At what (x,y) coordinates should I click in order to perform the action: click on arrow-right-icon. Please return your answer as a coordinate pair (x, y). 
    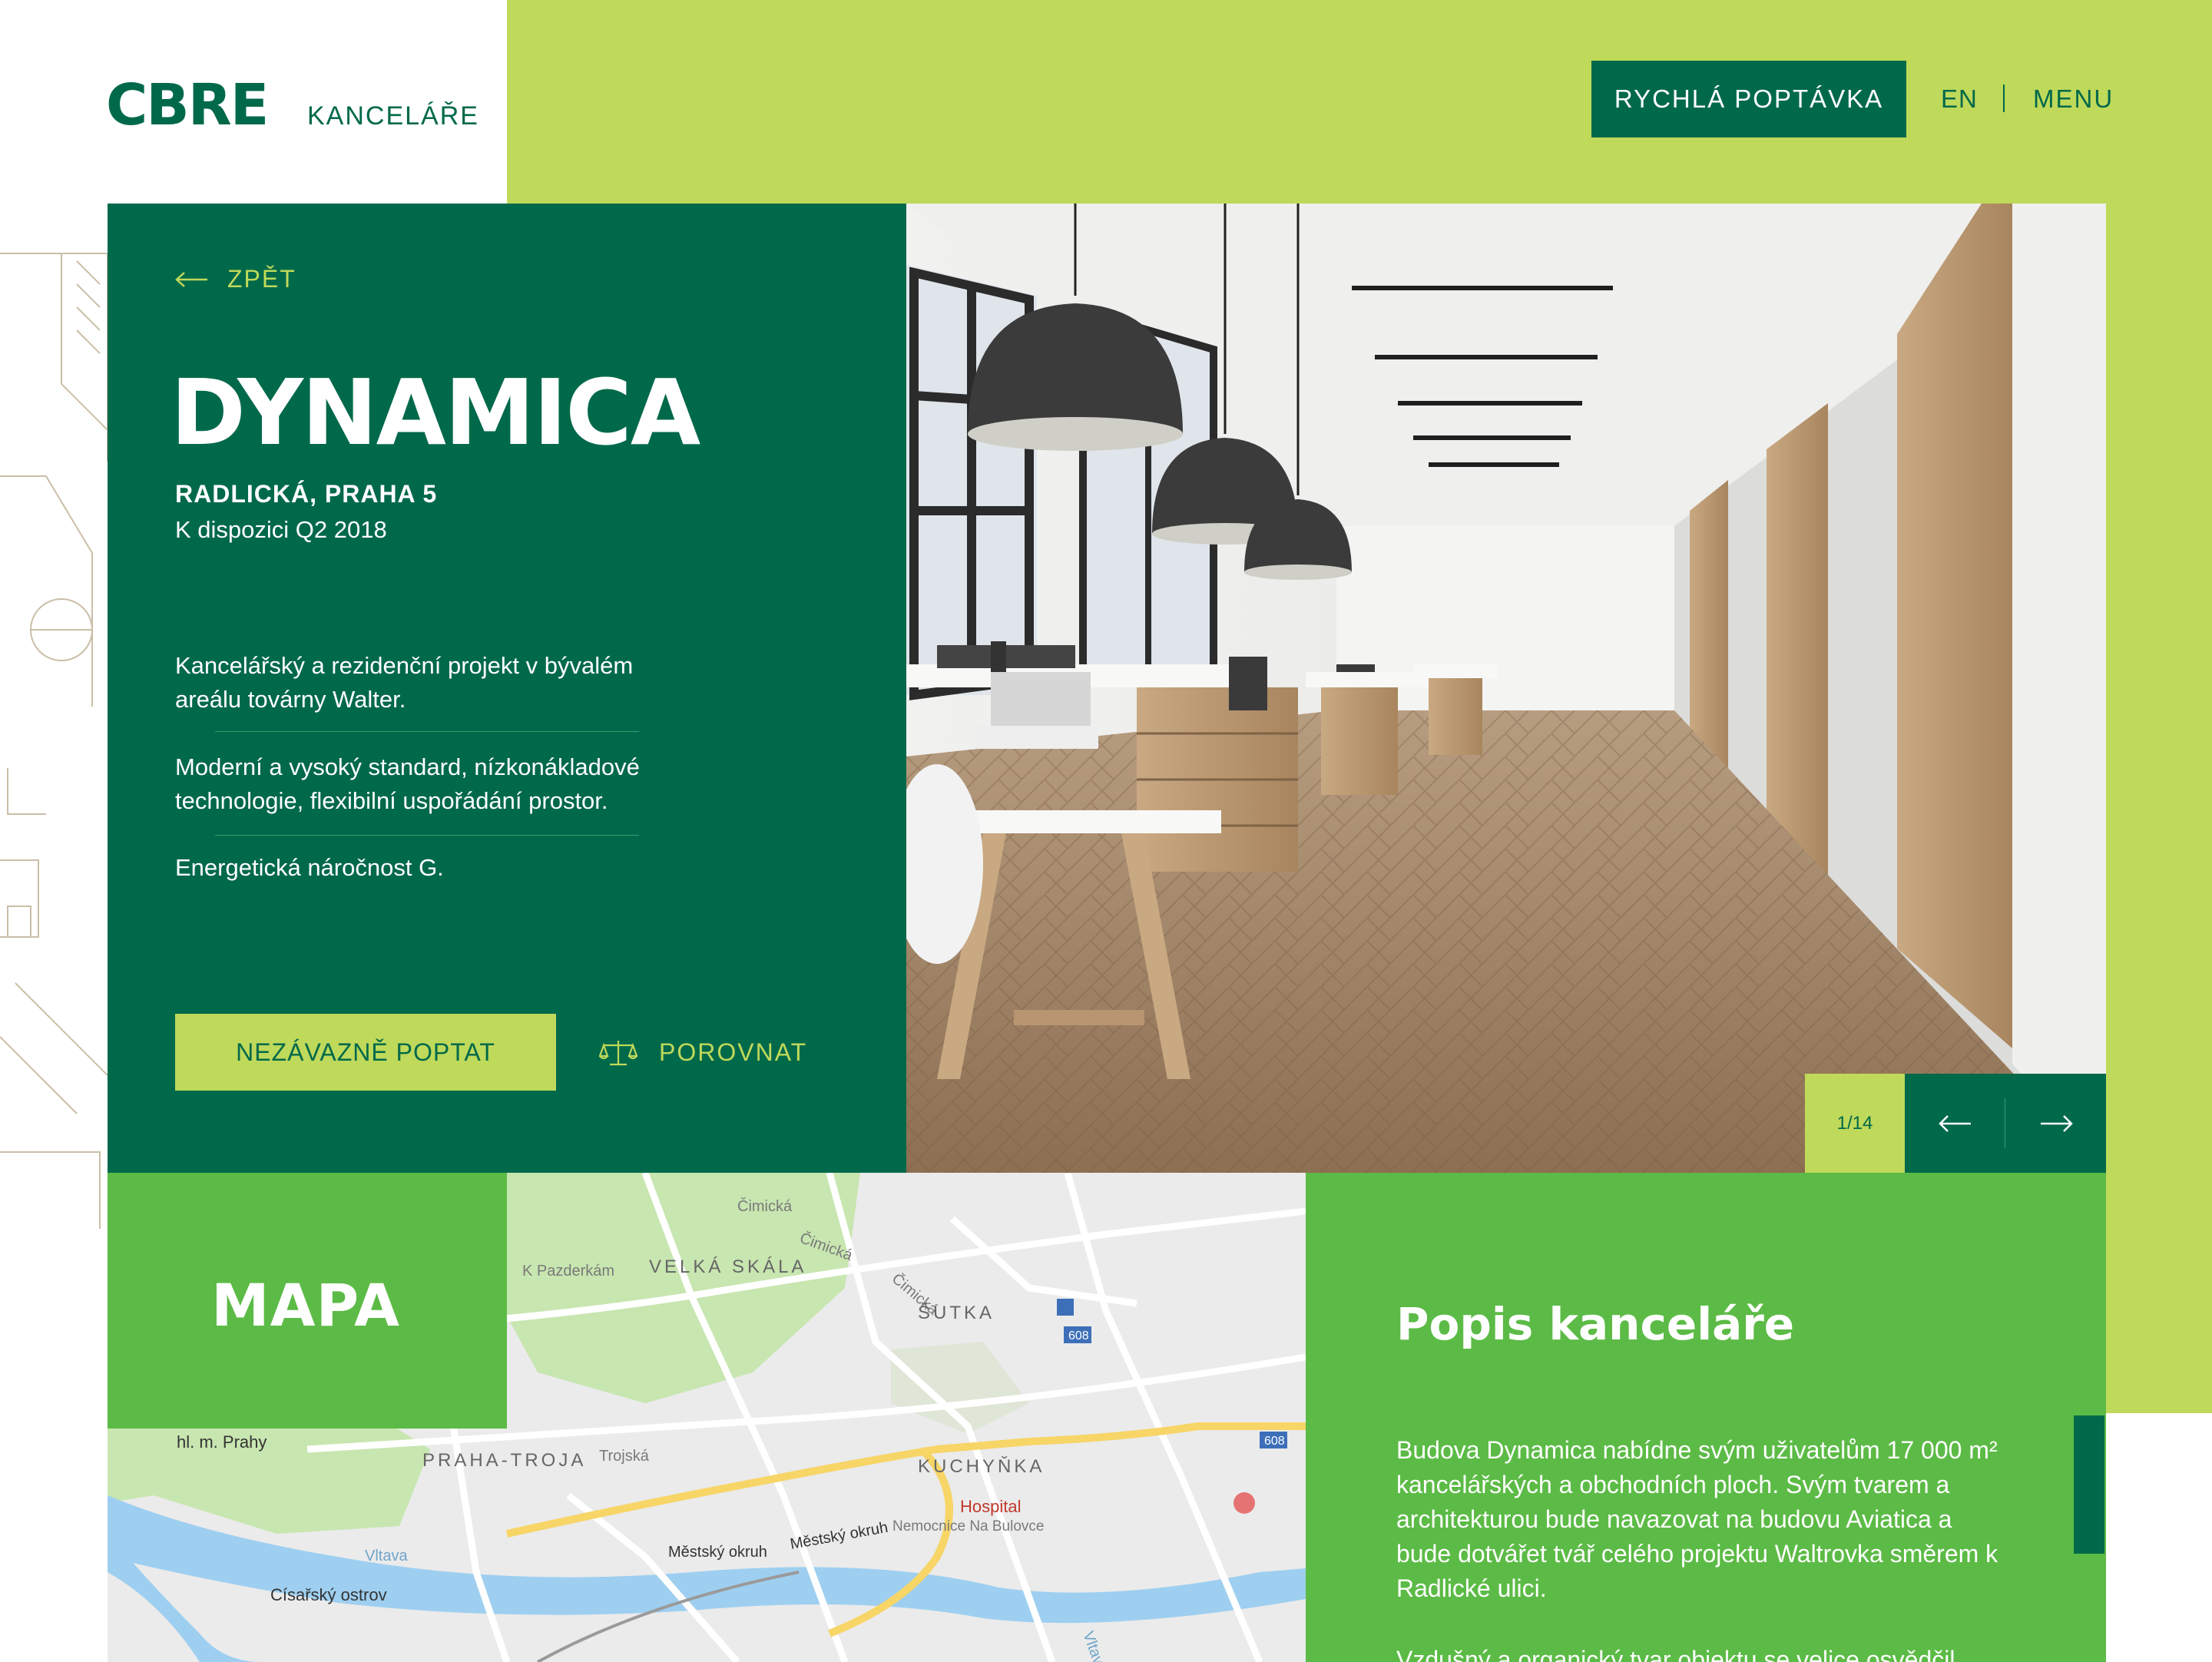
    Looking at the image, I should click on (2056, 1123).